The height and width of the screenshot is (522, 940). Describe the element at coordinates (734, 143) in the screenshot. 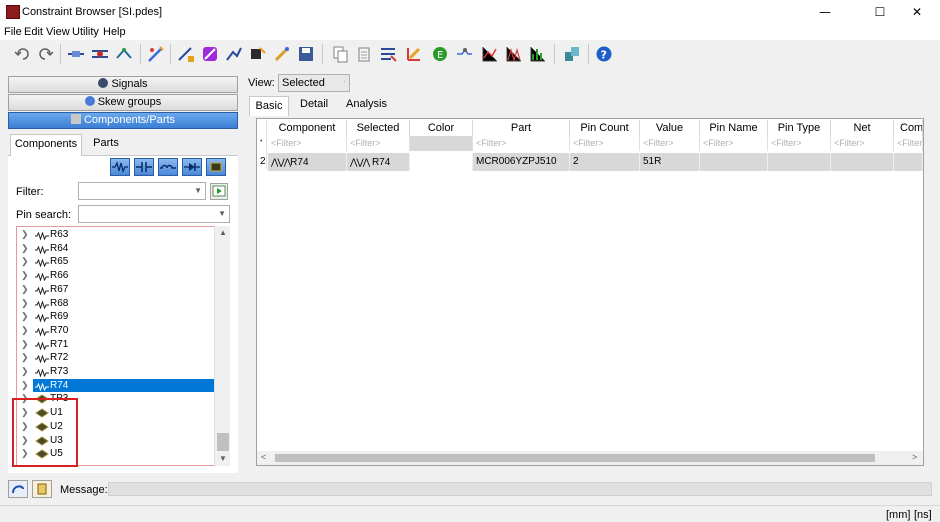

I see `filter-cell-pin-name: <Filter>` at that location.